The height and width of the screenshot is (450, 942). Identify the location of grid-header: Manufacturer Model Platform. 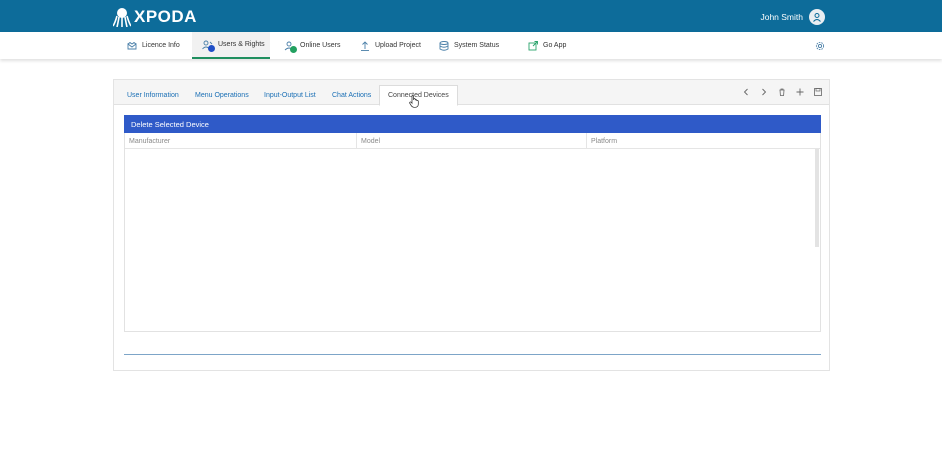
(472, 141).